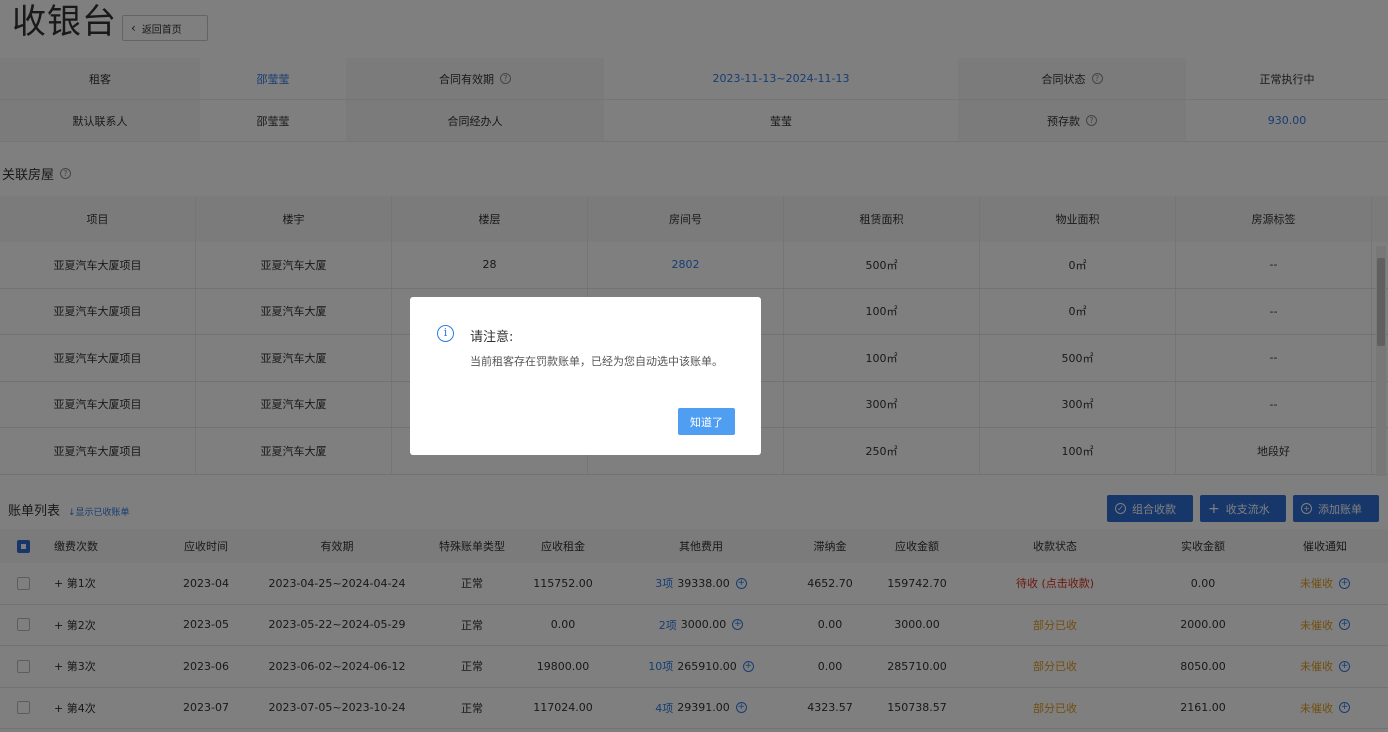 Image resolution: width=1388 pixels, height=732 pixels. What do you see at coordinates (596, 361) in the screenshot?
I see `dialog-message: 当前租客存在罚款账单，已经为您自动选中该账单。` at bounding box center [596, 361].